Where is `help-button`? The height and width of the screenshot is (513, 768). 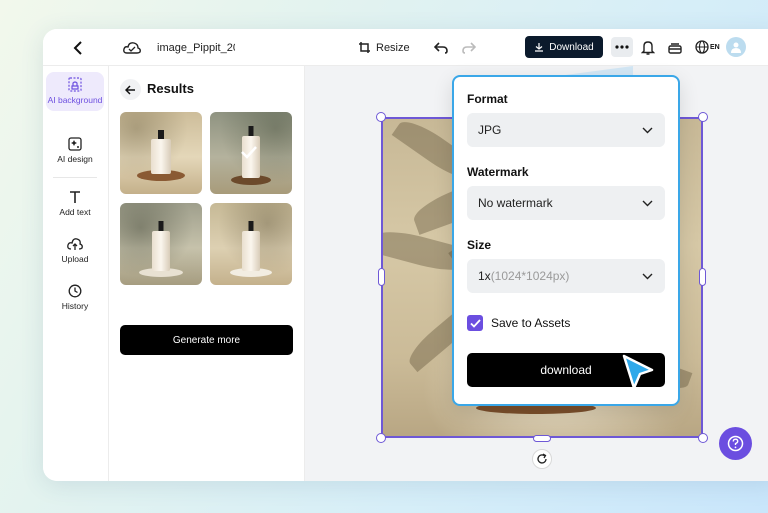
help-button is located at coordinates (735, 443).